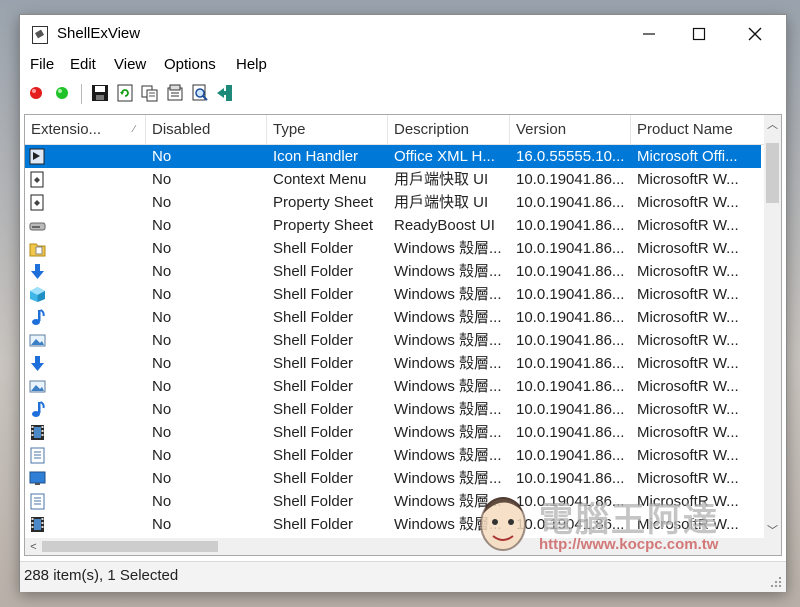 The height and width of the screenshot is (607, 800). What do you see at coordinates (772, 546) in the screenshot?
I see `scrollbar-corner` at bounding box center [772, 546].